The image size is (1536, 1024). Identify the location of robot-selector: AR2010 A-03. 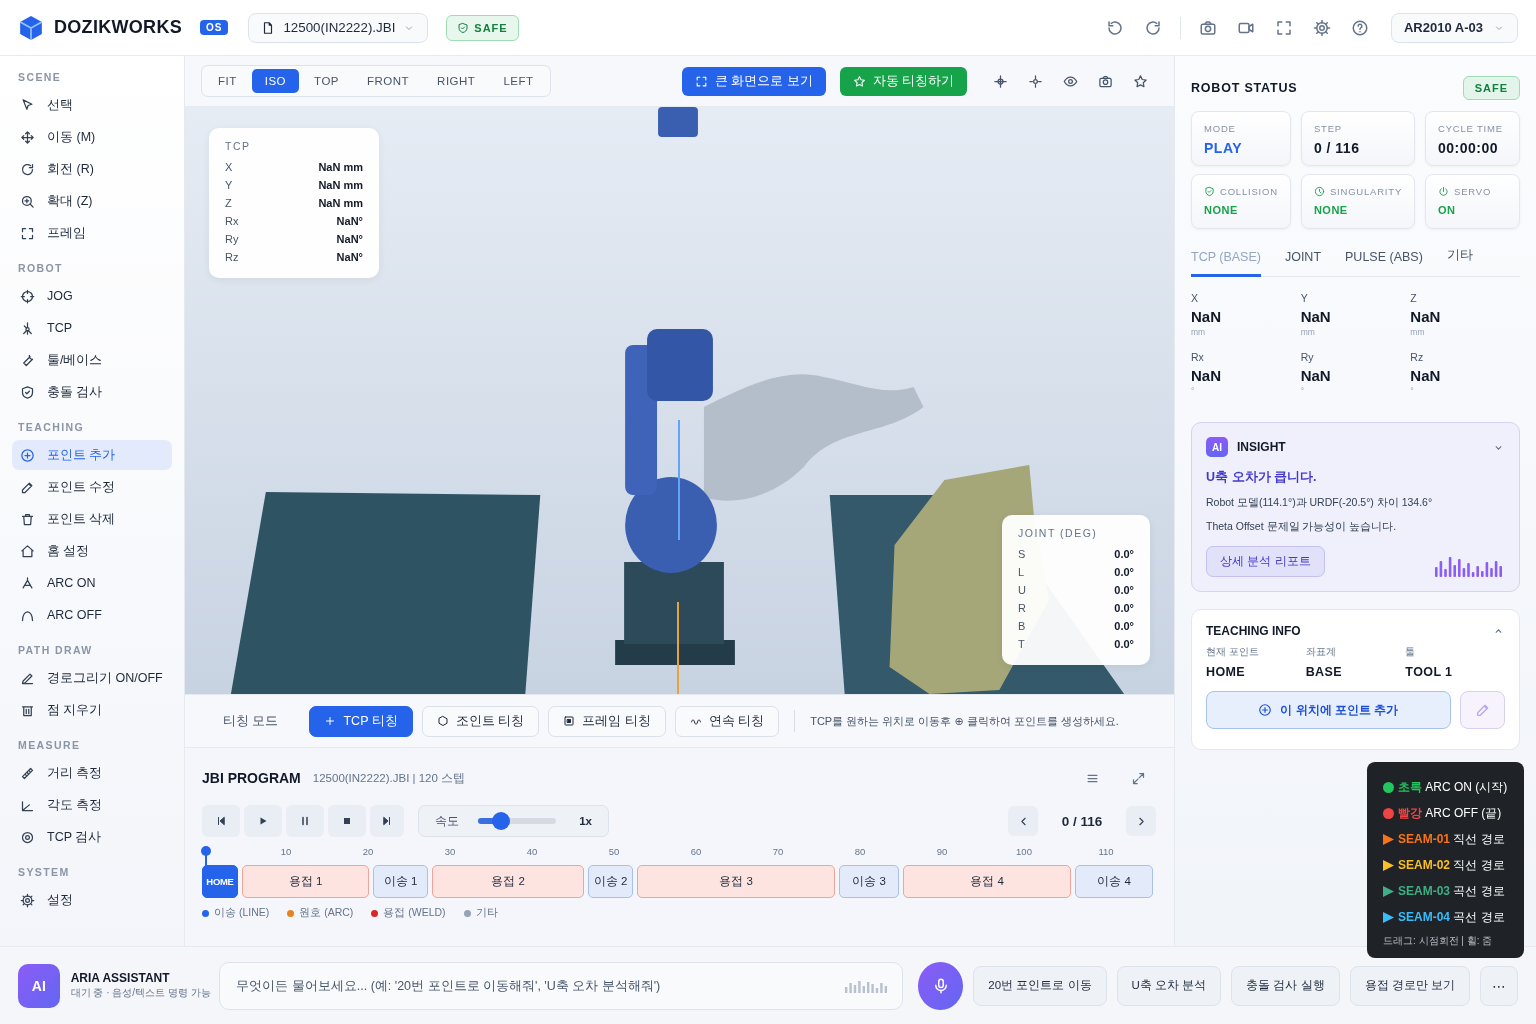
(1454, 27).